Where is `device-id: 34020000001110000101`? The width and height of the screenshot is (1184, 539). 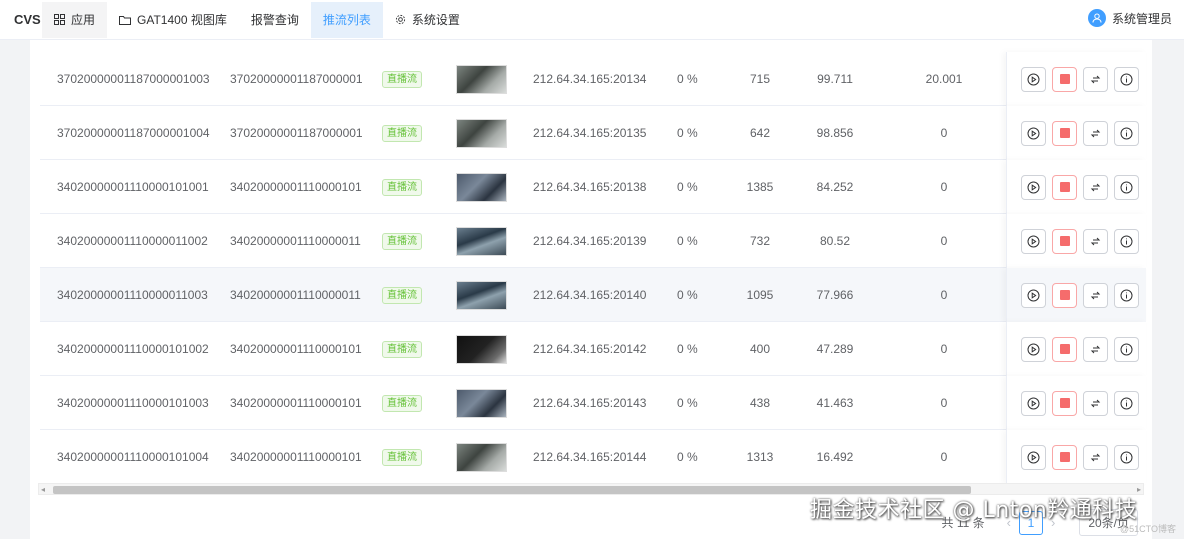 device-id: 34020000001110000101 is located at coordinates (296, 187).